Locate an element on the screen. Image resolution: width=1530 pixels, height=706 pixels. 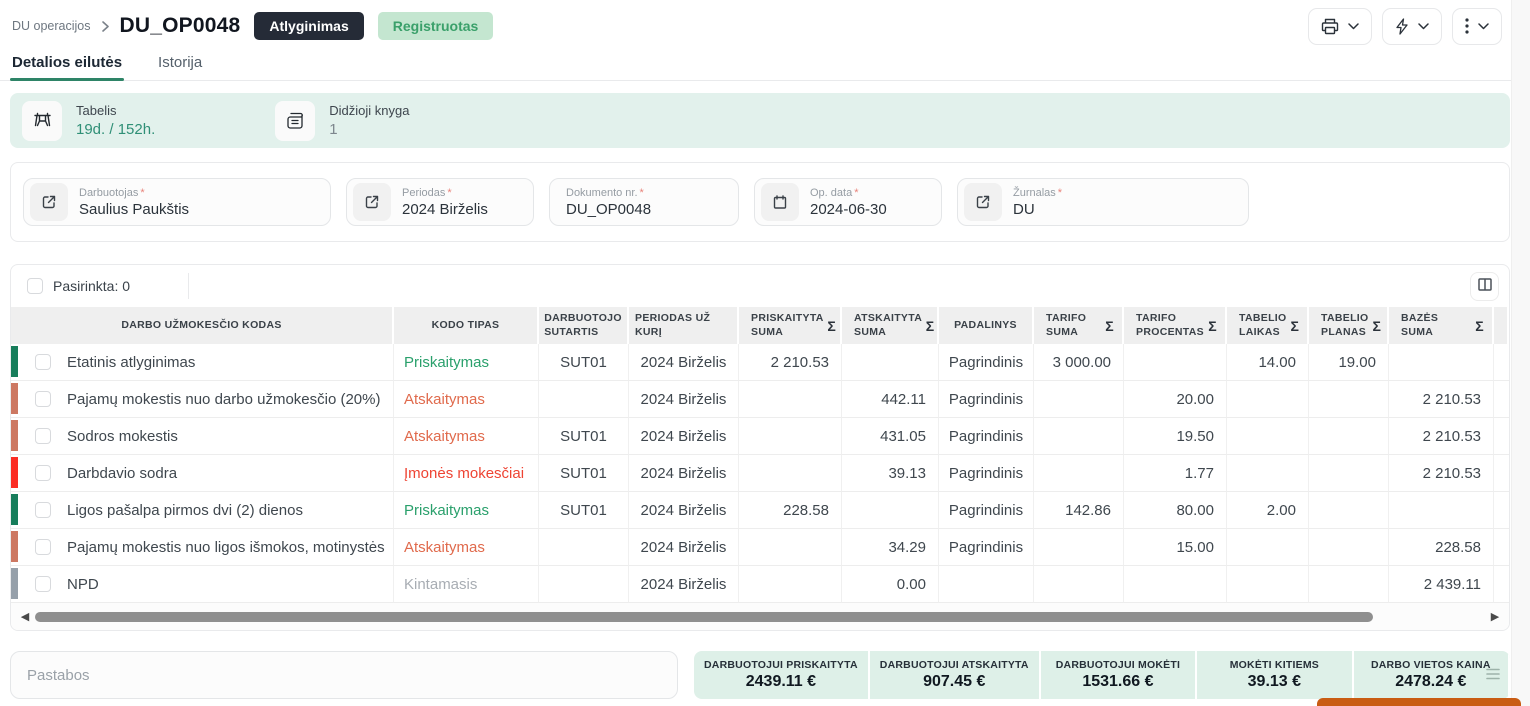
column-header-rate_amount: Tarifo suma Σ is located at coordinates (1079, 325).